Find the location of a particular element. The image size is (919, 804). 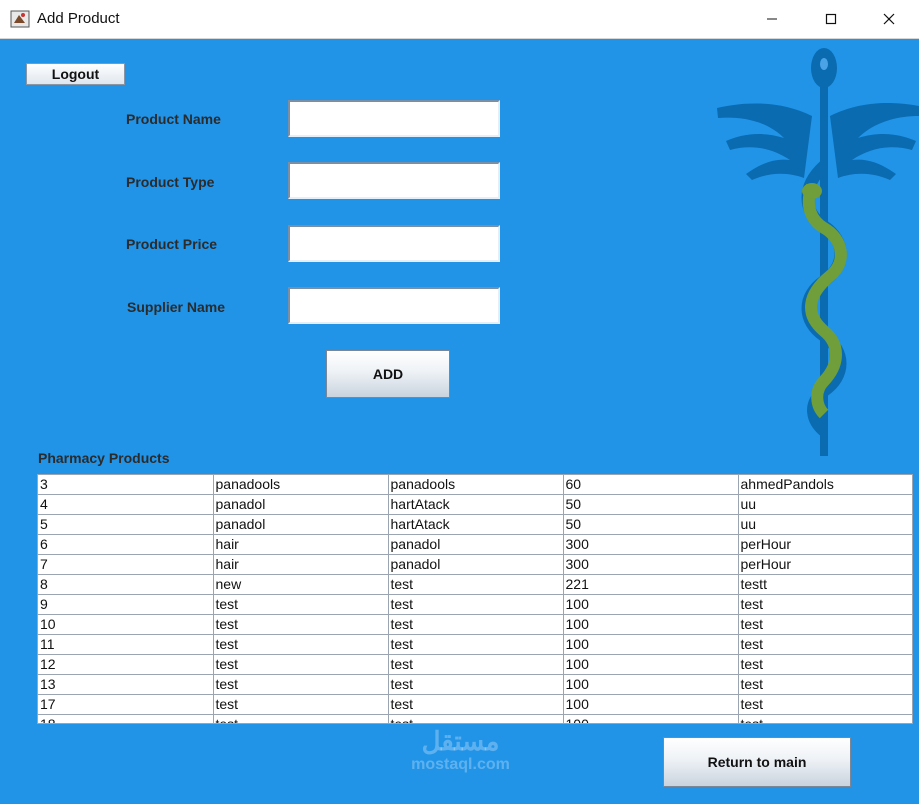

table-row: 17 test test 100 test is located at coordinates (475, 704).